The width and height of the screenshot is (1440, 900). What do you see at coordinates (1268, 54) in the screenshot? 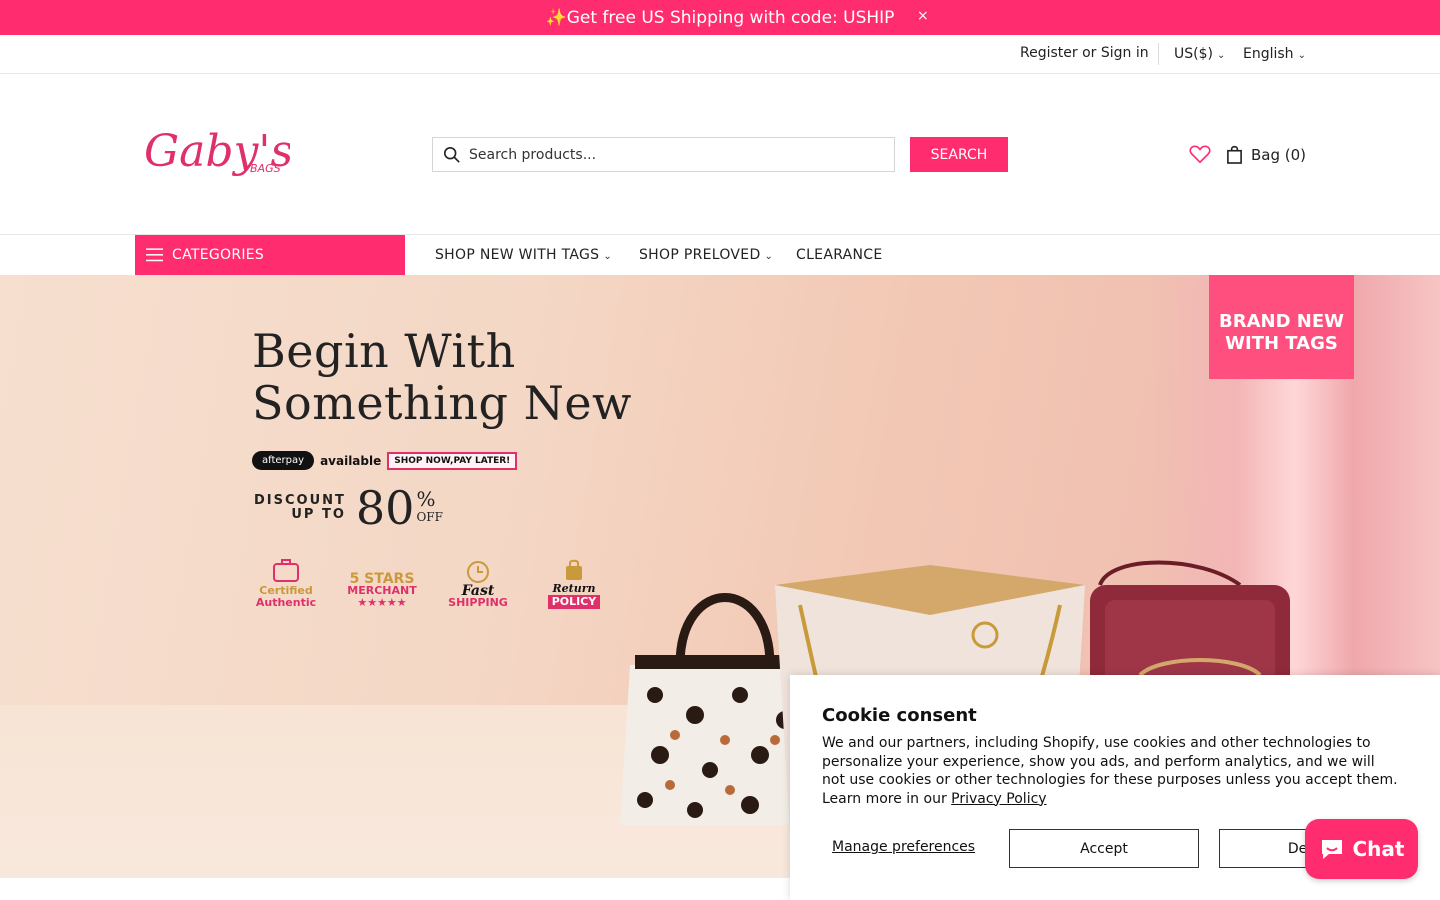
I see `language-label: English` at bounding box center [1268, 54].